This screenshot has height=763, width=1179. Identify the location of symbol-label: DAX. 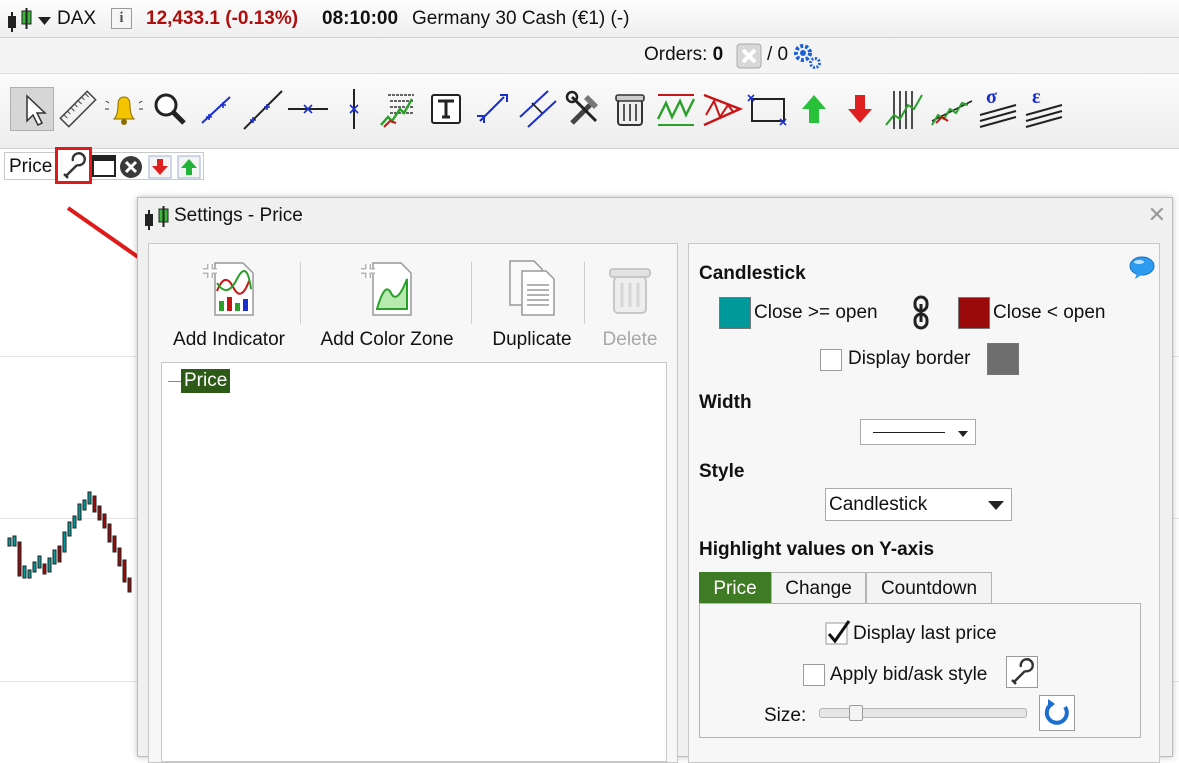
(76, 19).